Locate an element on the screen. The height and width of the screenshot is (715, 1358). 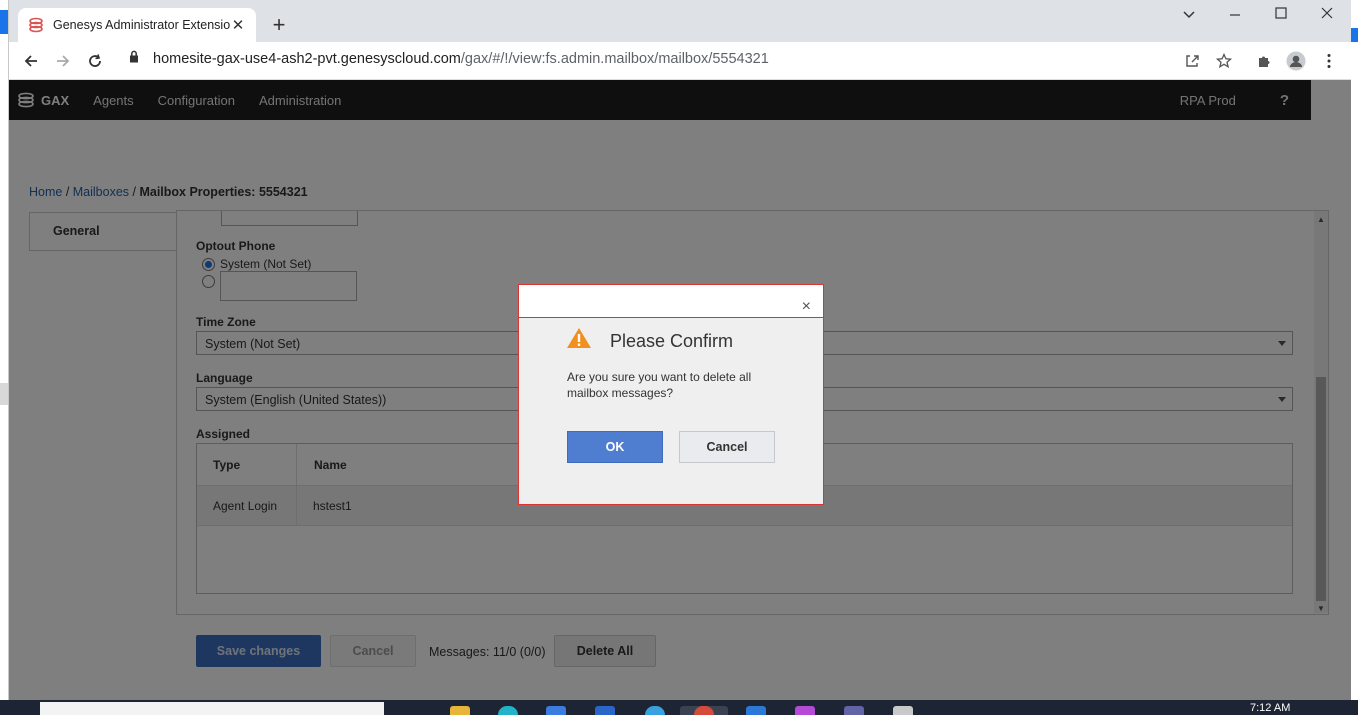
desktop-edge-right is located at coordinates (1354, 35).